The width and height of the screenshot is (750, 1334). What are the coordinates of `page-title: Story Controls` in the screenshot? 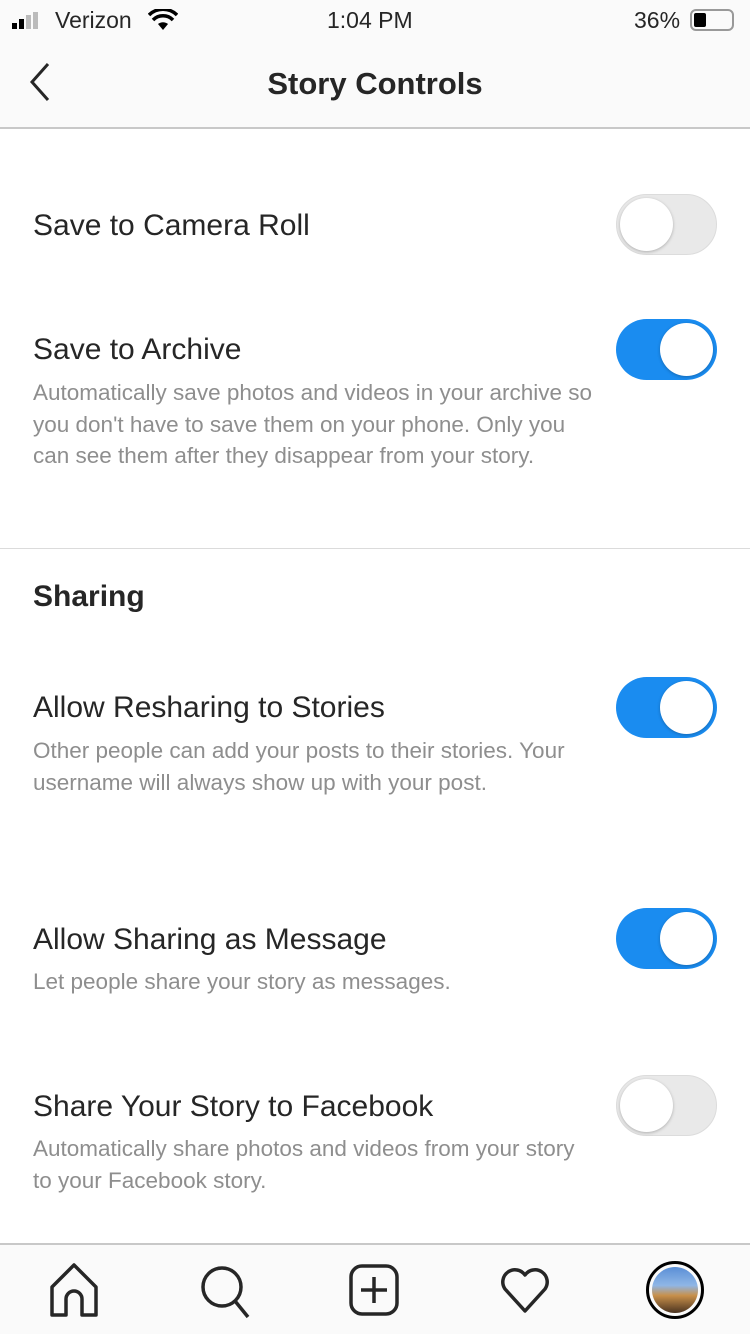 It's located at (375, 83).